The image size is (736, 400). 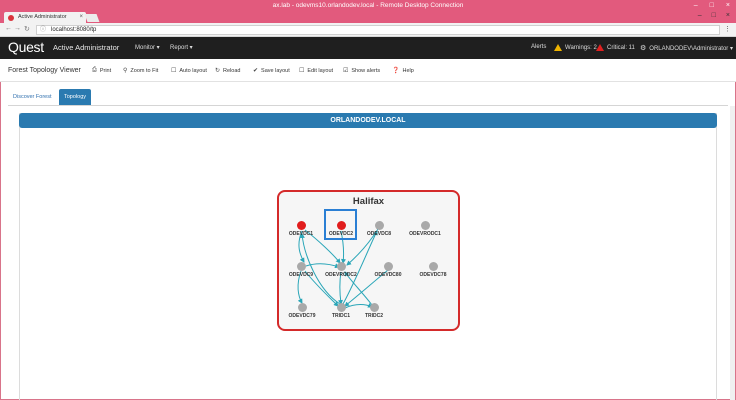 What do you see at coordinates (433, 275) in the screenshot?
I see `dc-node-label: ODEVDC78` at bounding box center [433, 275].